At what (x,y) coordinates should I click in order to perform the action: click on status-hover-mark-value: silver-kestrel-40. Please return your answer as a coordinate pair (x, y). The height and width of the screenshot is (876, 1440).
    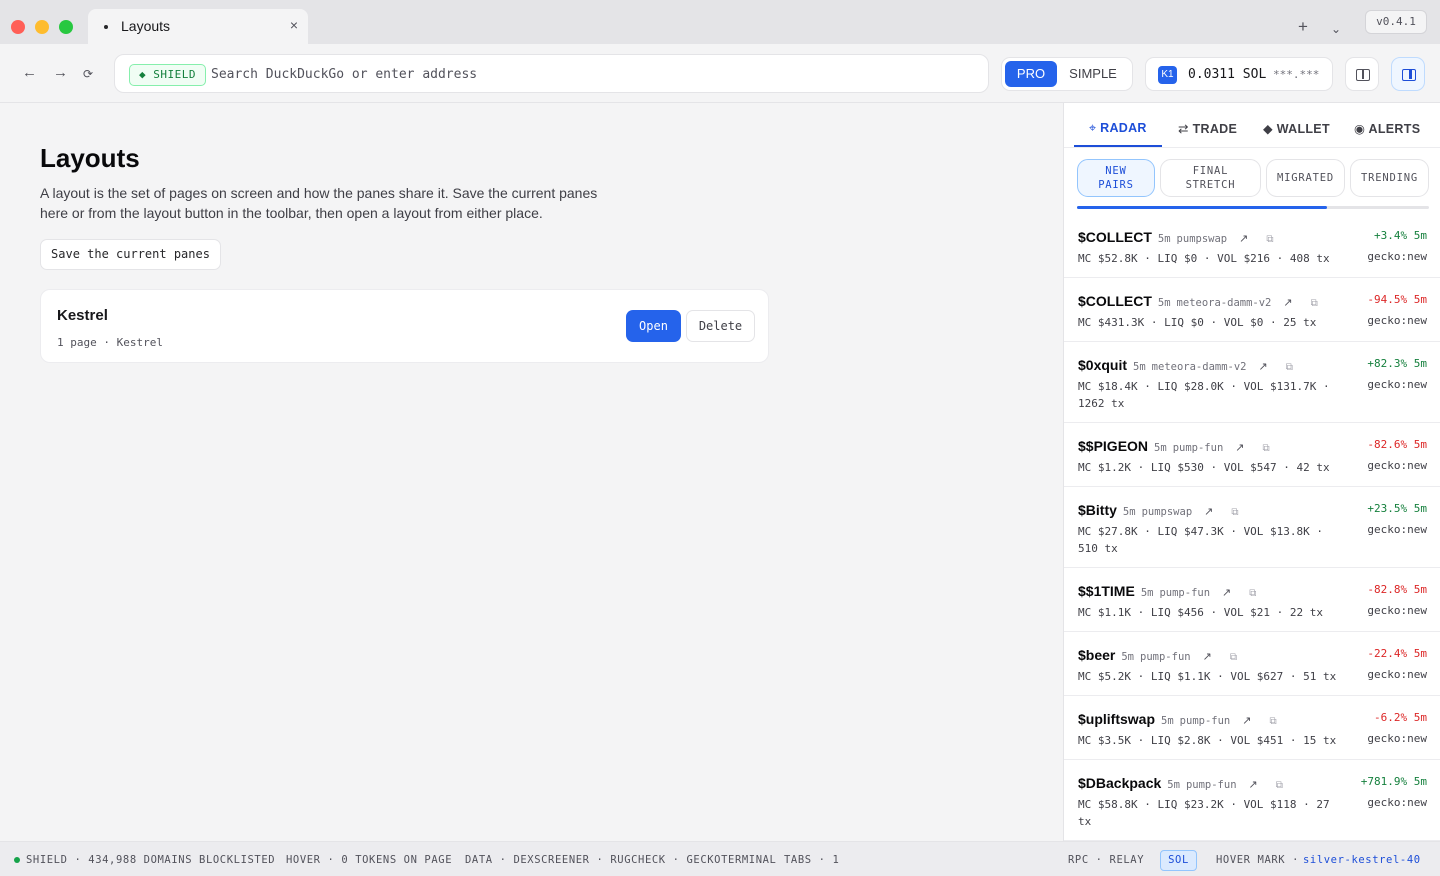
    Looking at the image, I should click on (1362, 860).